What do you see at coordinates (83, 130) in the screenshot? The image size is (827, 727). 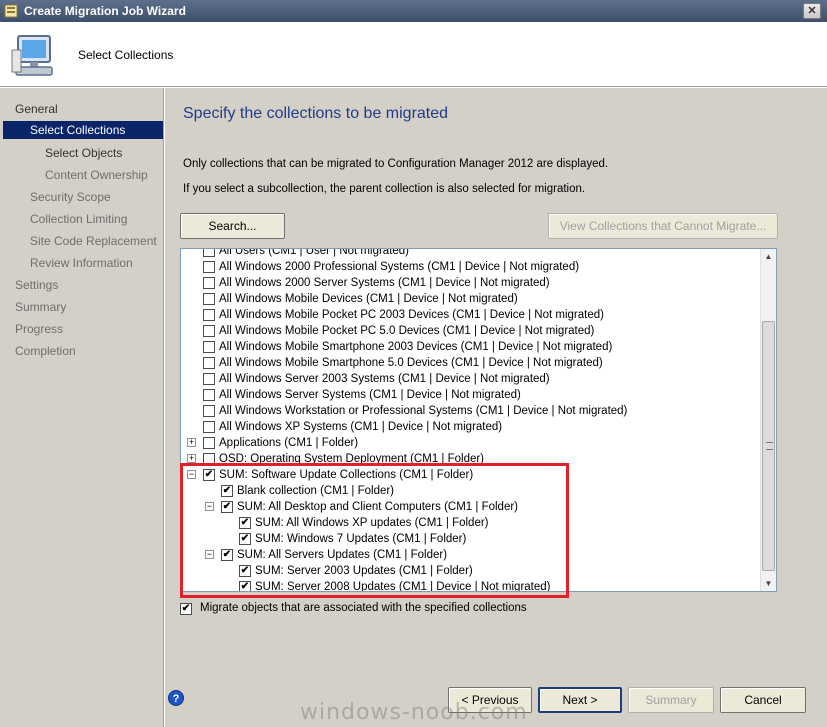 I see `sidebar-item-select-collections: Select Collections` at bounding box center [83, 130].